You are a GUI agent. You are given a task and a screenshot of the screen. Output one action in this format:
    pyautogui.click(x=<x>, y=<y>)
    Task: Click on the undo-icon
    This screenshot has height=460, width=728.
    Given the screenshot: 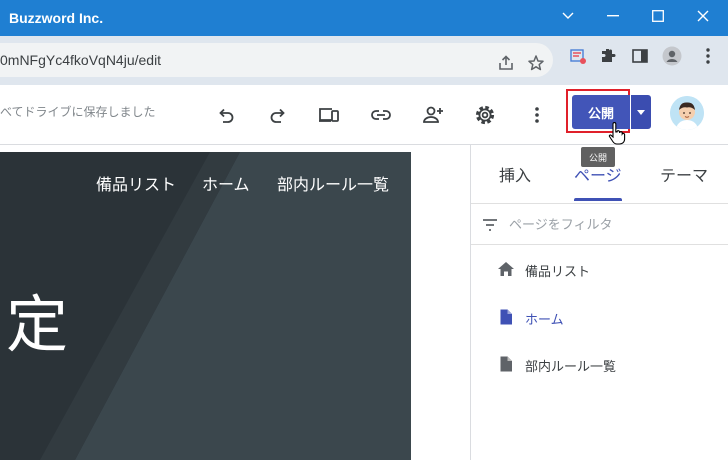 What is the action you would take?
    pyautogui.click(x=226, y=115)
    